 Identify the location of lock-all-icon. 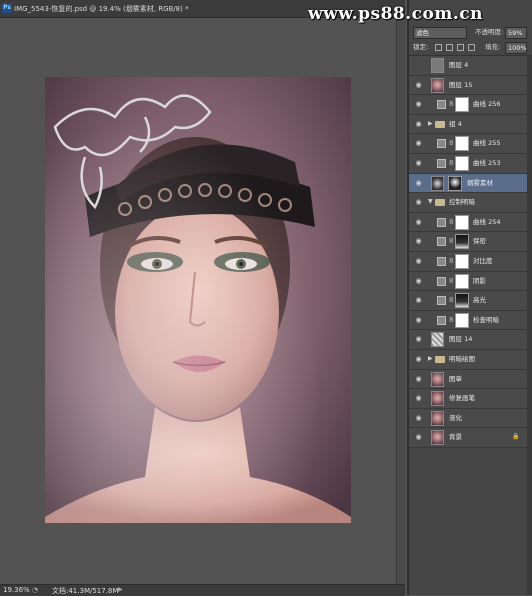
(471, 47).